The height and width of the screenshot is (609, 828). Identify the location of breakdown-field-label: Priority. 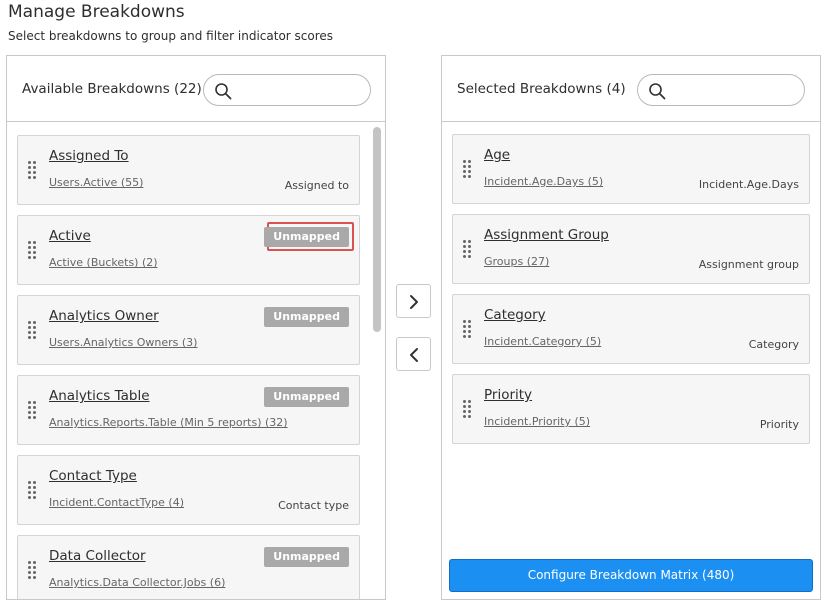
(779, 424).